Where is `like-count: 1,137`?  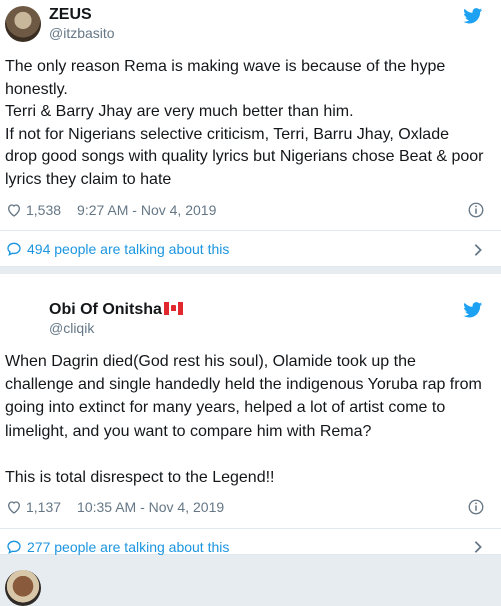
like-count: 1,137 is located at coordinates (43, 507).